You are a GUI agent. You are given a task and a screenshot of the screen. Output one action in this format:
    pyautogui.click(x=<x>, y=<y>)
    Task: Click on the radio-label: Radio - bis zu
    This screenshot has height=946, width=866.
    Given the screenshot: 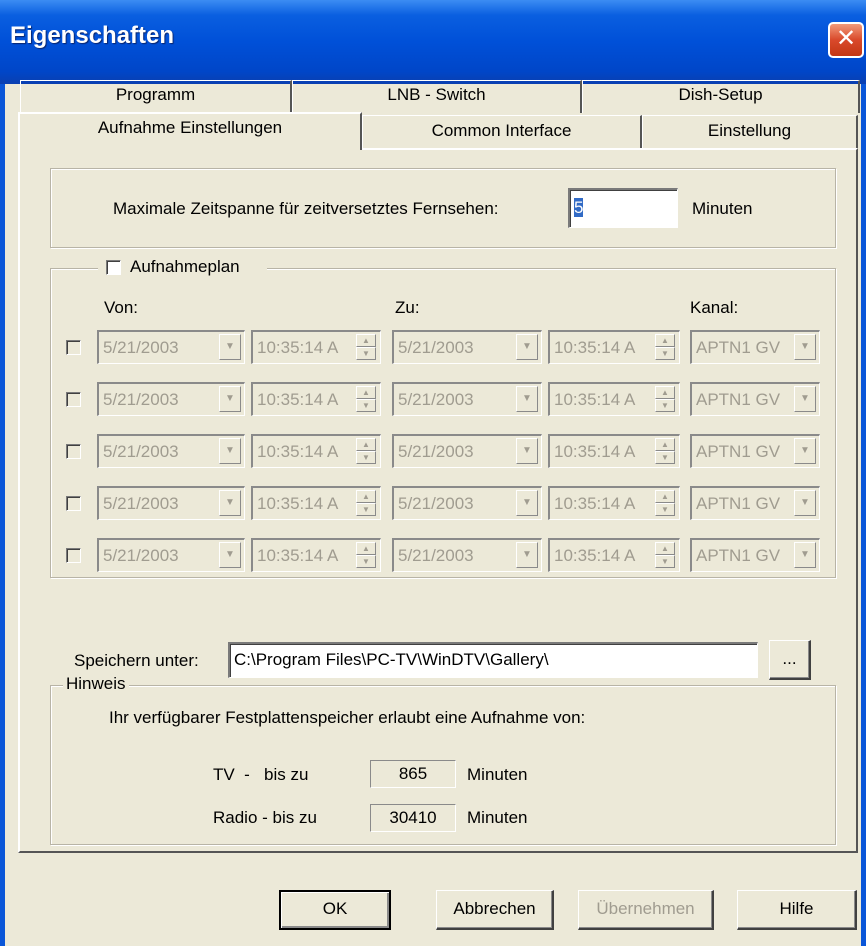 What is the action you would take?
    pyautogui.click(x=265, y=817)
    